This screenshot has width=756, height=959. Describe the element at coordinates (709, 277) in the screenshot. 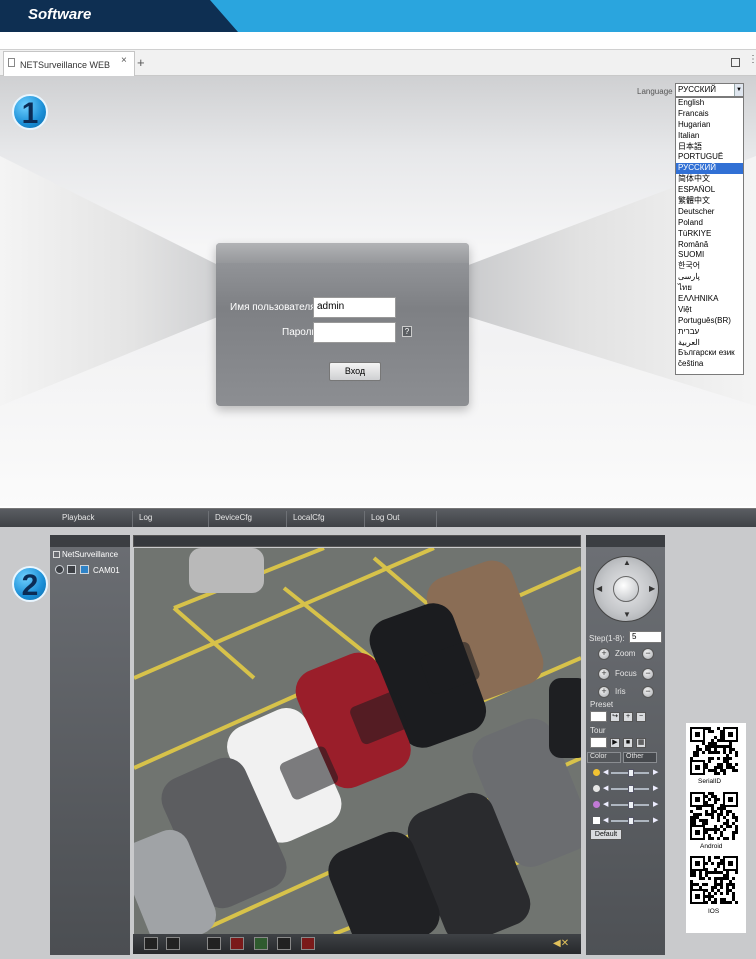

I see `language-option: پارسی` at that location.